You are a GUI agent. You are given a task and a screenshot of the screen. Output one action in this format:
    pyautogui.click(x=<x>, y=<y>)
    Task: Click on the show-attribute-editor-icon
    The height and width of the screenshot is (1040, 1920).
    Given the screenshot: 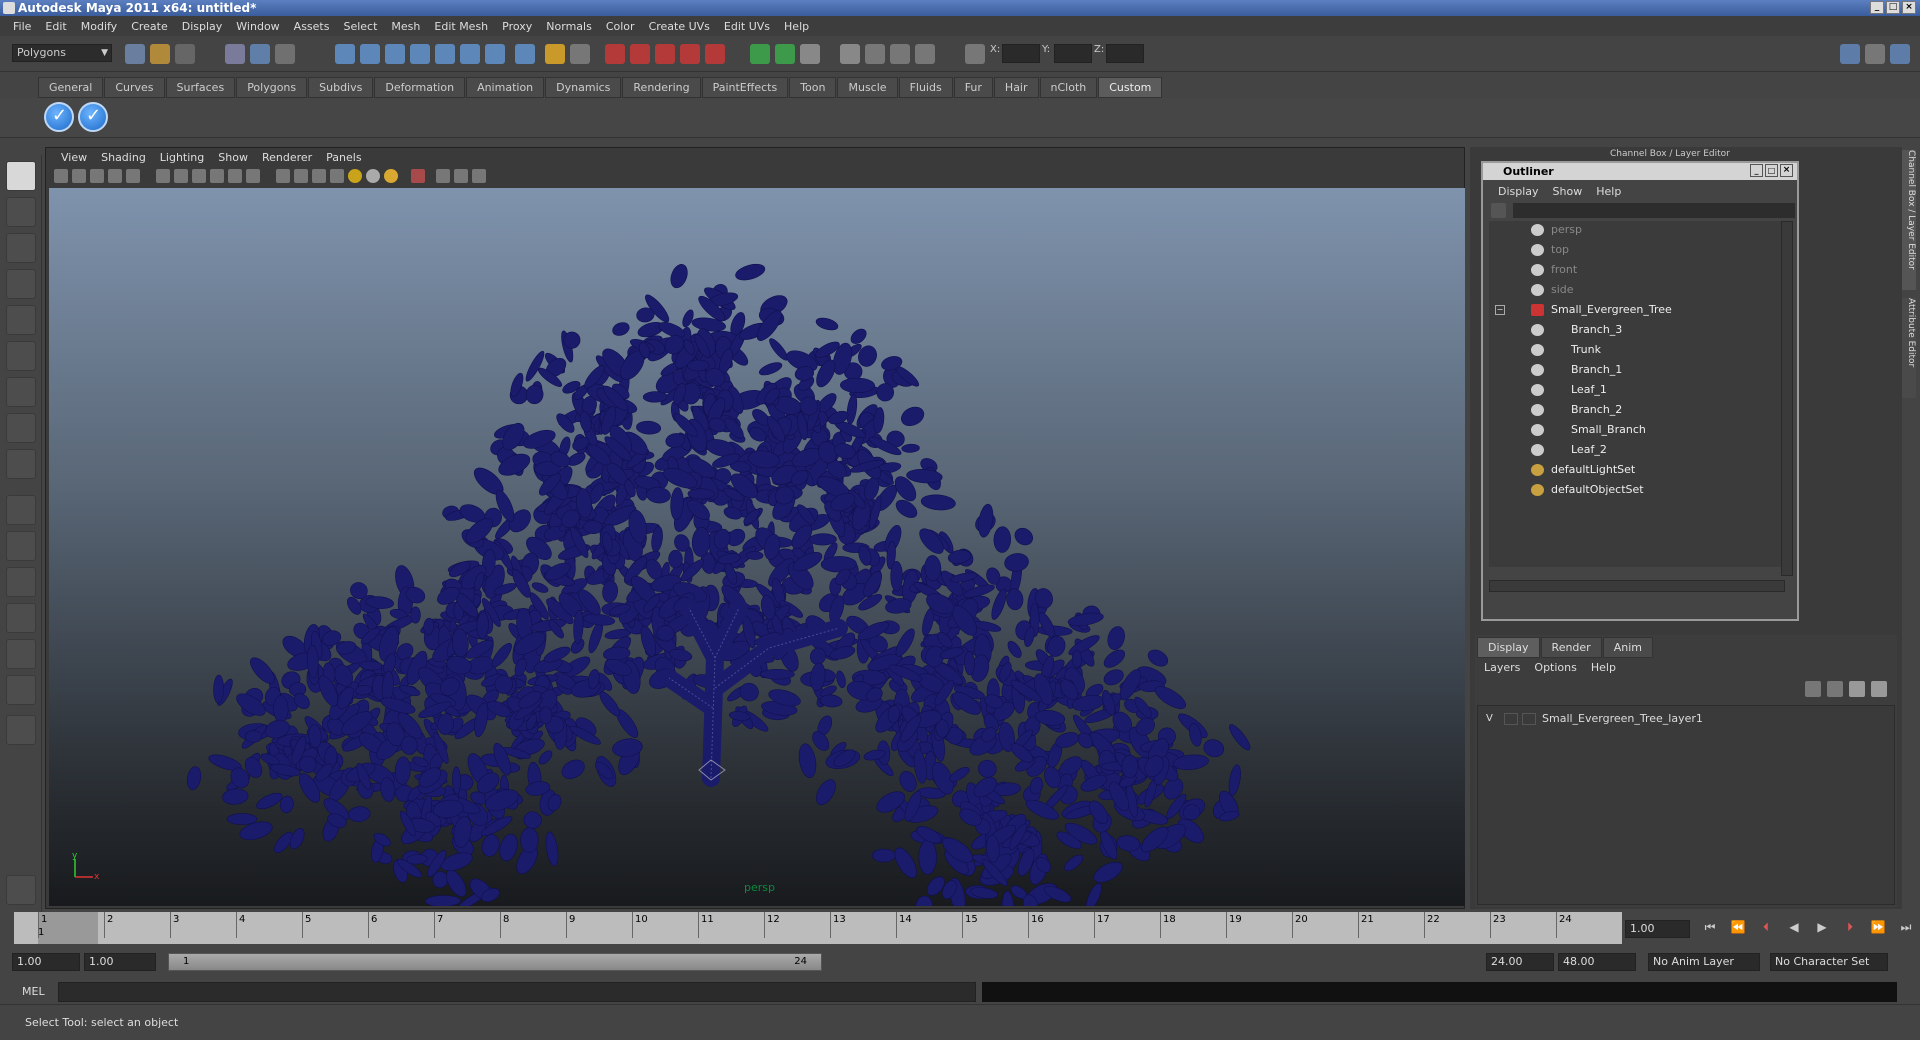 What is the action you would take?
    pyautogui.click(x=1850, y=54)
    